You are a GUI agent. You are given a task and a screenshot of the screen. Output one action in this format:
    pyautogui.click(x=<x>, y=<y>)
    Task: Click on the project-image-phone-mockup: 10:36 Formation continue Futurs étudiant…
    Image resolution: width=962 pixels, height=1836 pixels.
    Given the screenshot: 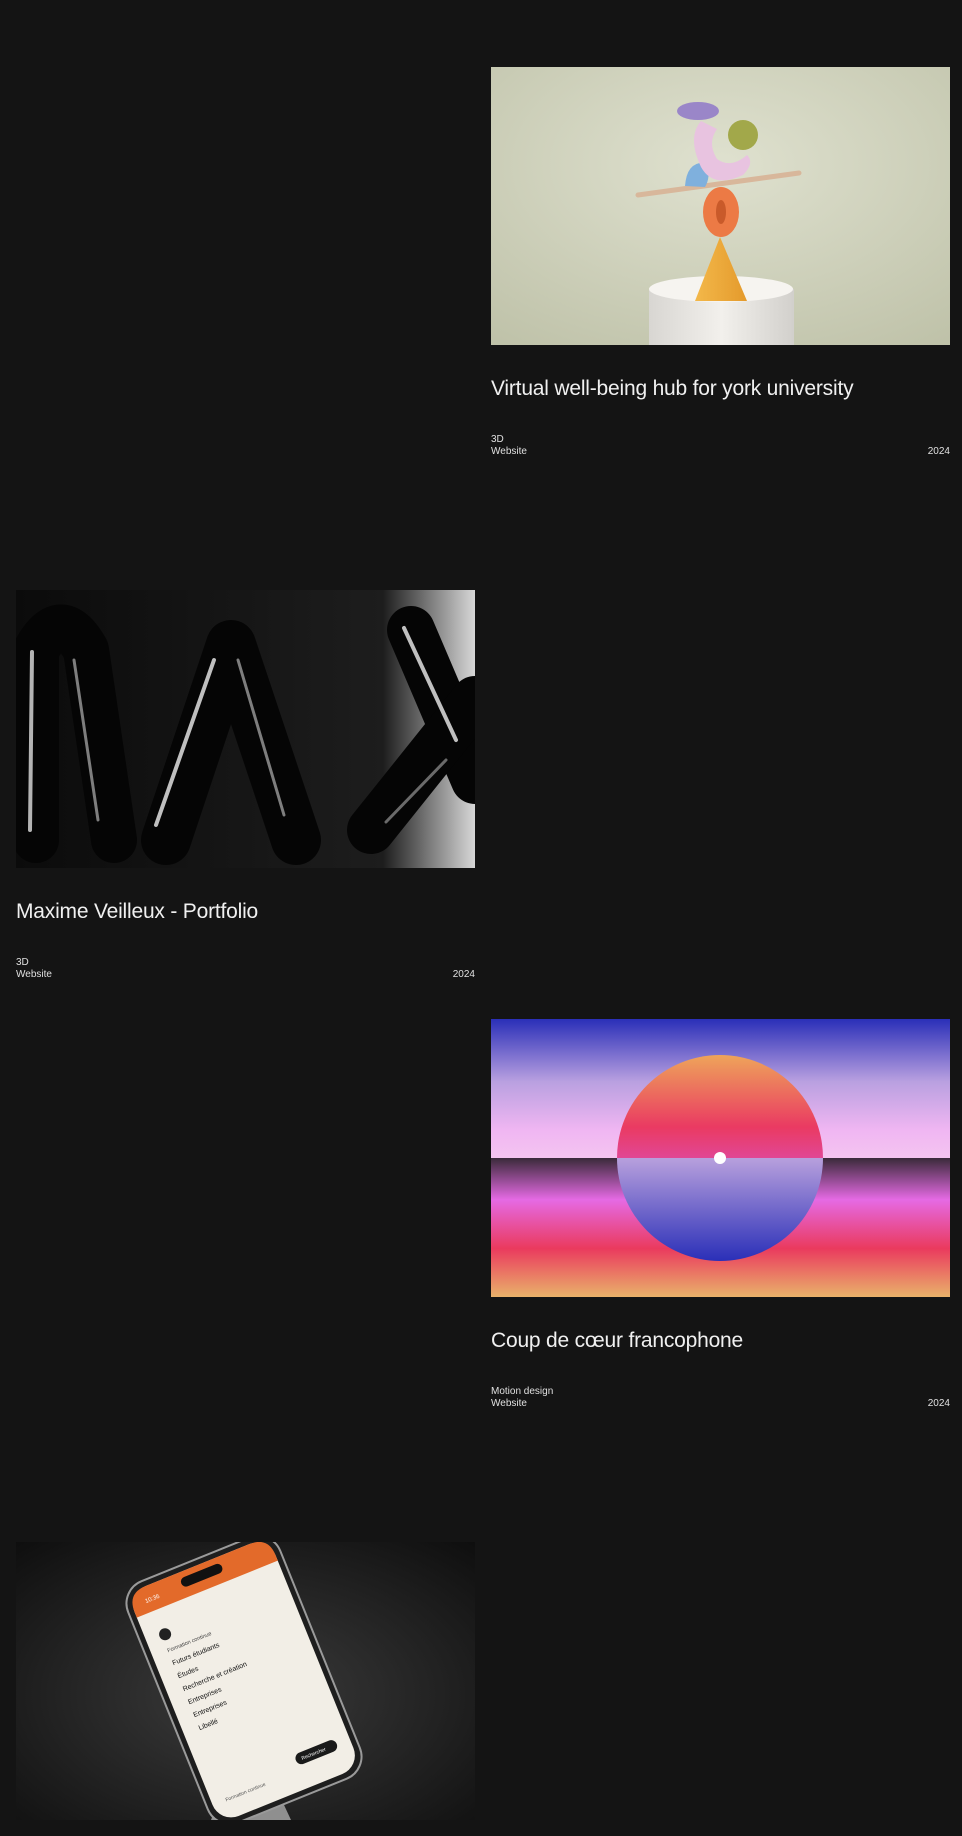 What is the action you would take?
    pyautogui.click(x=245, y=1681)
    